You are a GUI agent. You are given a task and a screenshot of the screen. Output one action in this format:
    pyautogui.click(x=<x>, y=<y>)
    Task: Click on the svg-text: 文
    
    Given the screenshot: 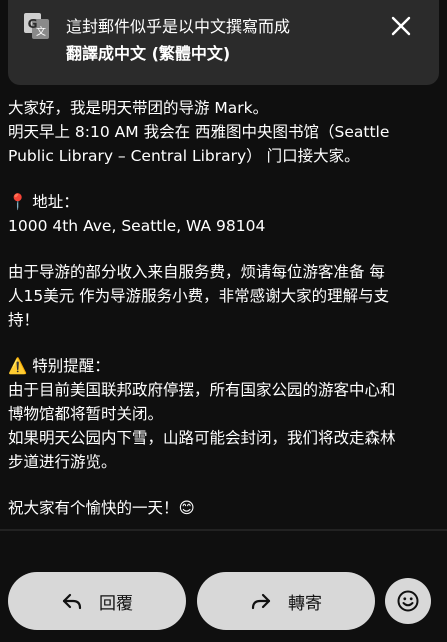 What is the action you would take?
    pyautogui.click(x=41, y=31)
    